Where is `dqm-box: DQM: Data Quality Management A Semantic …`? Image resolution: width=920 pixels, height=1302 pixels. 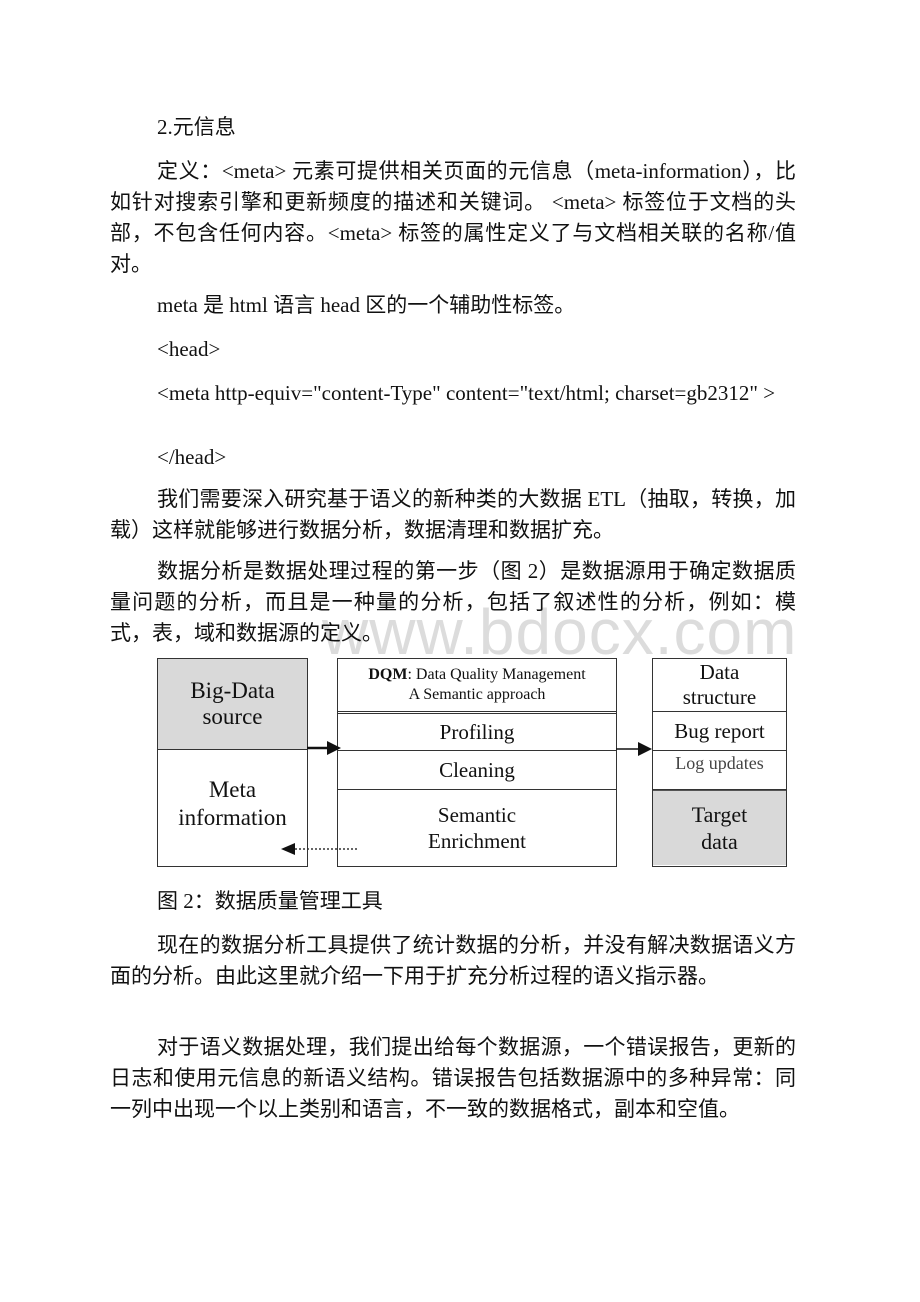 dqm-box: DQM: Data Quality Management A Semantic … is located at coordinates (477, 762).